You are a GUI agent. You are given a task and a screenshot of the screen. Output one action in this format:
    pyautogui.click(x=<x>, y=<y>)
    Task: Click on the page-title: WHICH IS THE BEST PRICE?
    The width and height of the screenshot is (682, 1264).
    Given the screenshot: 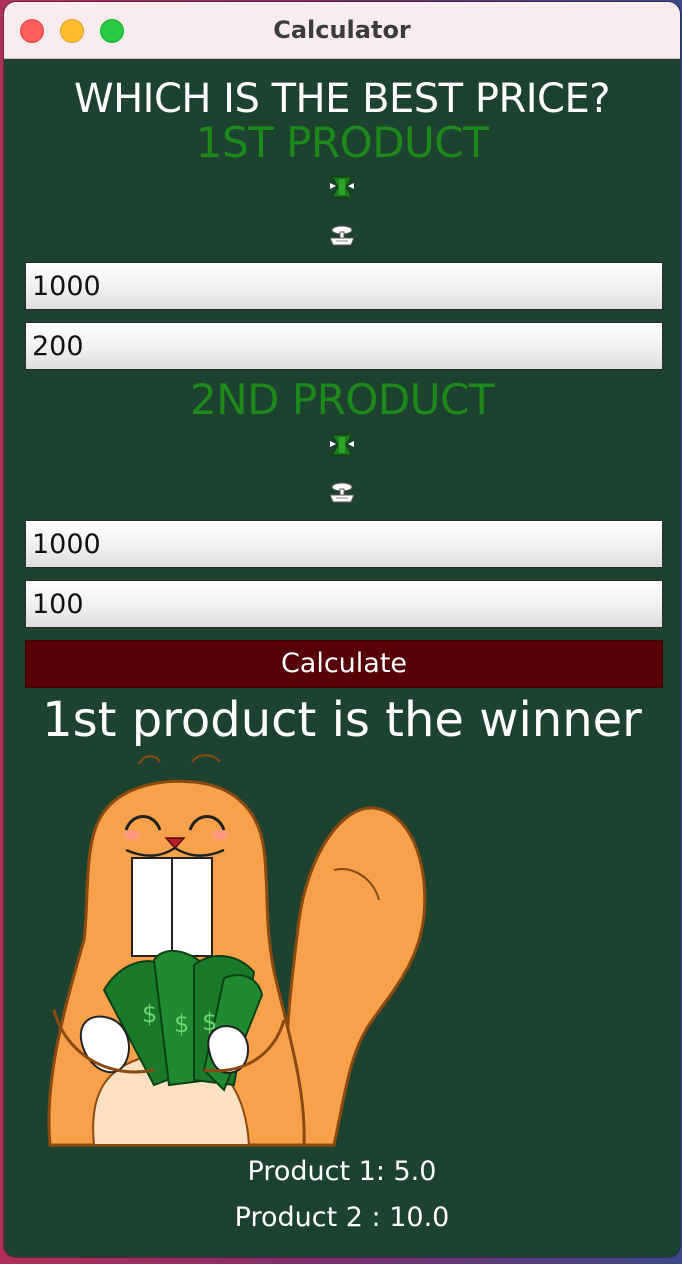 What is the action you would take?
    pyautogui.click(x=342, y=99)
    